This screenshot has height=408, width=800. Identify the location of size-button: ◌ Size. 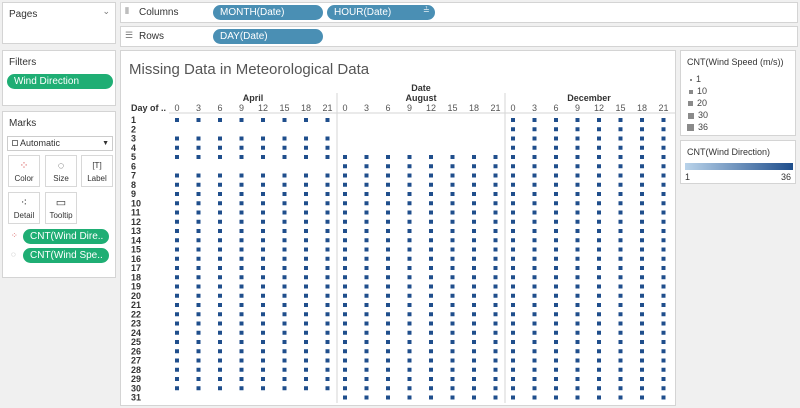
(61, 171).